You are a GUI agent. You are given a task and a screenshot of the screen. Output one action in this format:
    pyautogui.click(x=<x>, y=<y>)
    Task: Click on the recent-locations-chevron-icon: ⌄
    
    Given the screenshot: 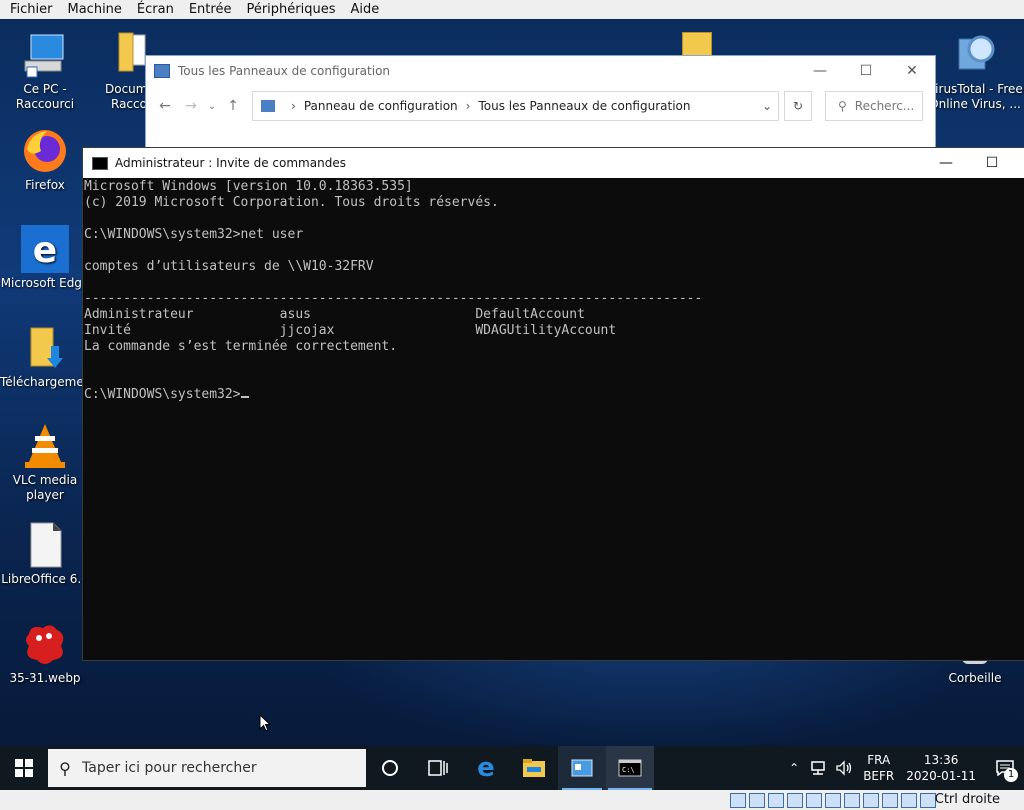 What is the action you would take?
    pyautogui.click(x=212, y=106)
    